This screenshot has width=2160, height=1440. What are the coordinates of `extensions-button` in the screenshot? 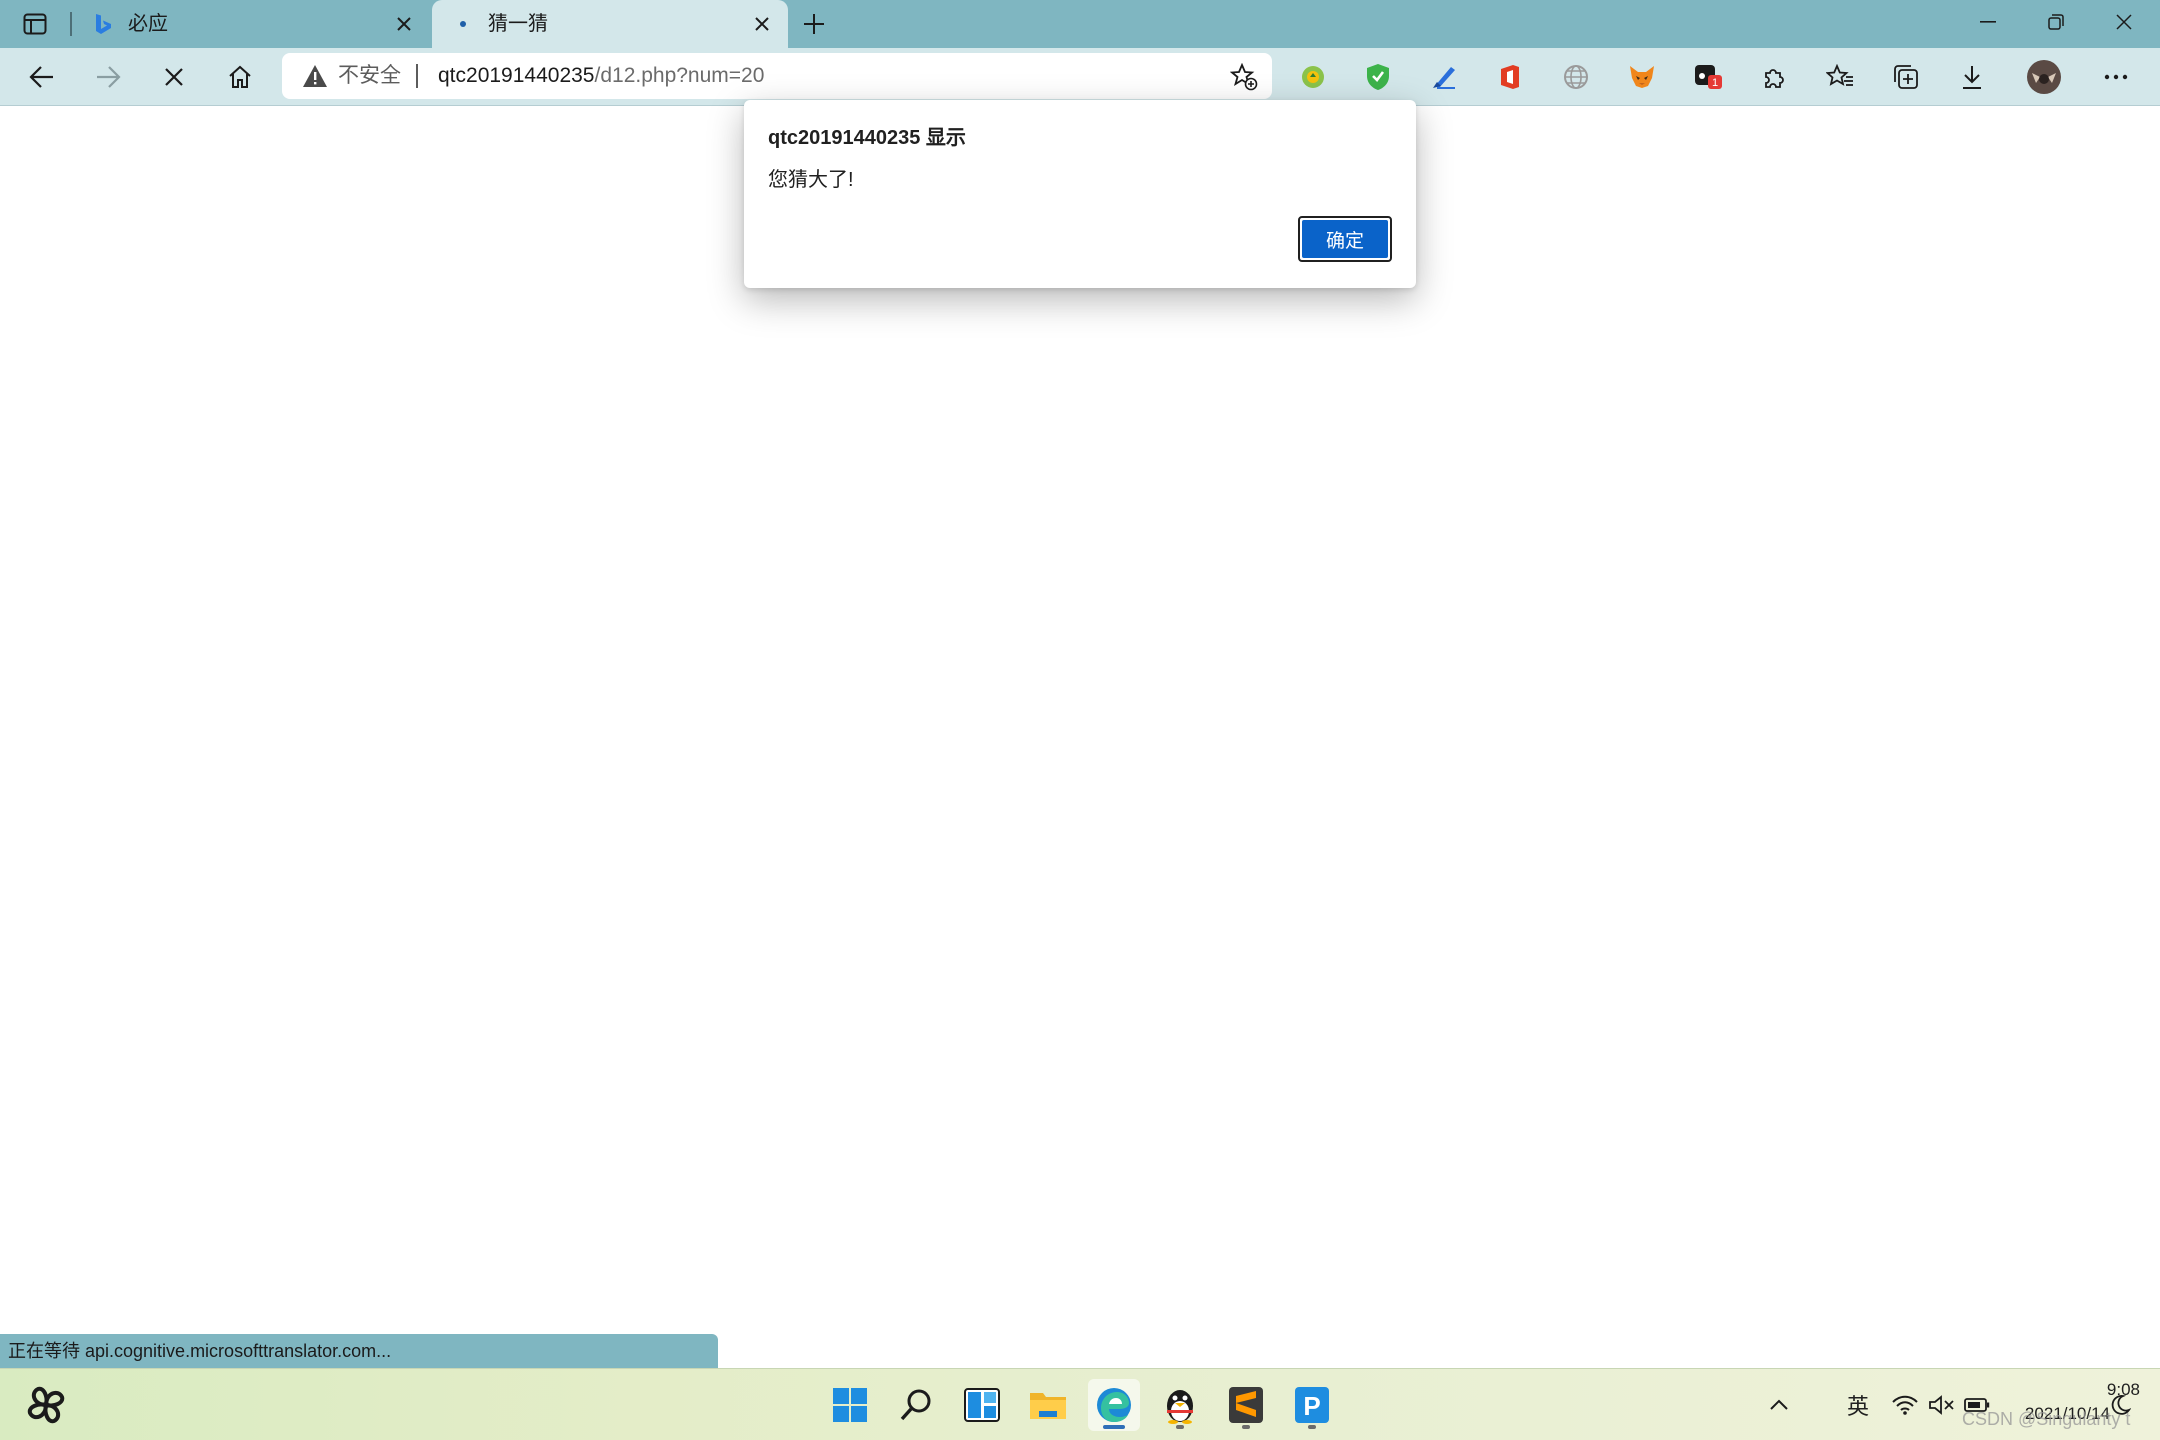 It's located at (1774, 77).